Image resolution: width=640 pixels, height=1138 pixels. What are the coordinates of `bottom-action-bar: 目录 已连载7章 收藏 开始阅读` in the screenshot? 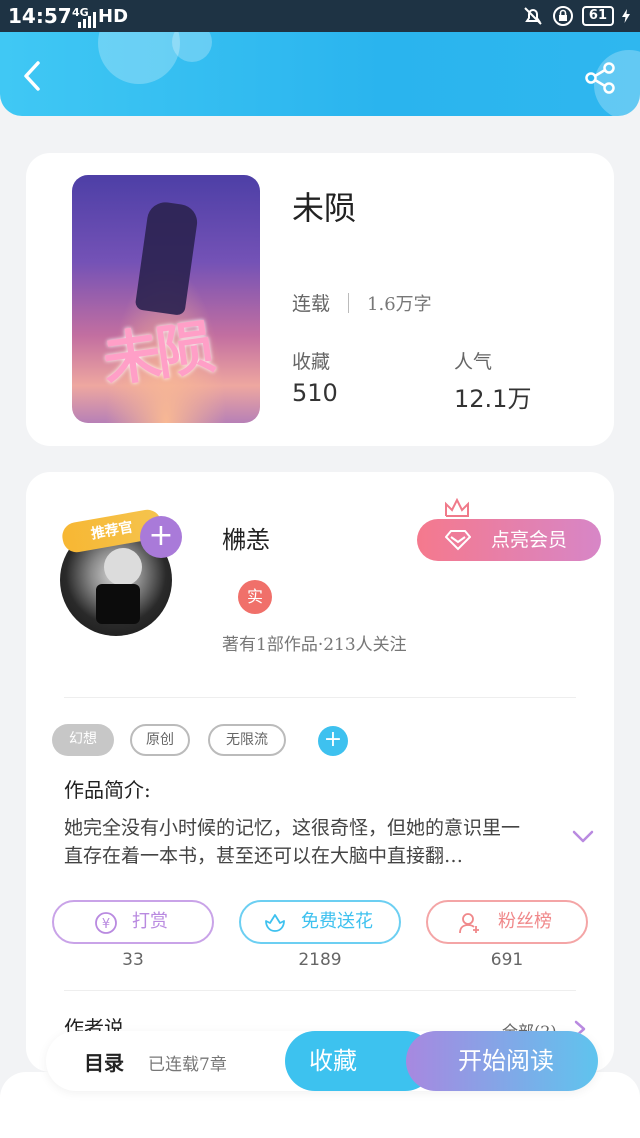 It's located at (322, 1061).